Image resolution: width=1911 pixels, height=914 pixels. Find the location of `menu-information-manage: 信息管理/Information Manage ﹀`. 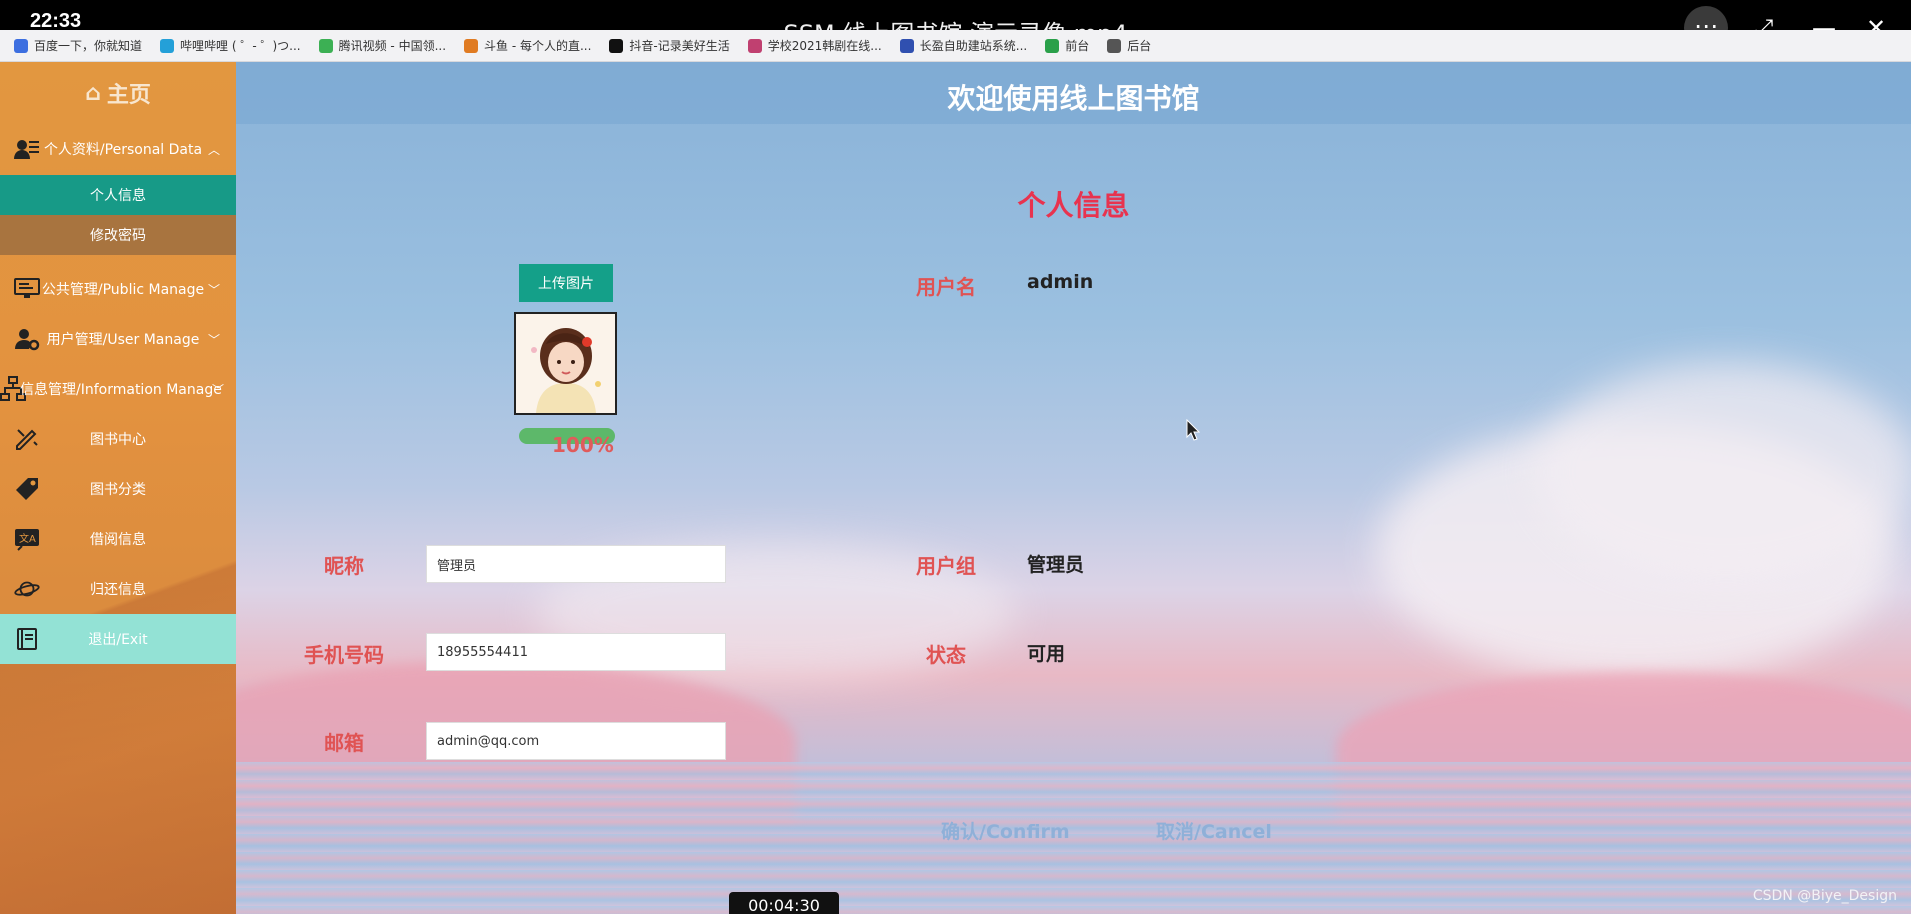

menu-information-manage: 信息管理/Information Manage ﹀ is located at coordinates (118, 389).